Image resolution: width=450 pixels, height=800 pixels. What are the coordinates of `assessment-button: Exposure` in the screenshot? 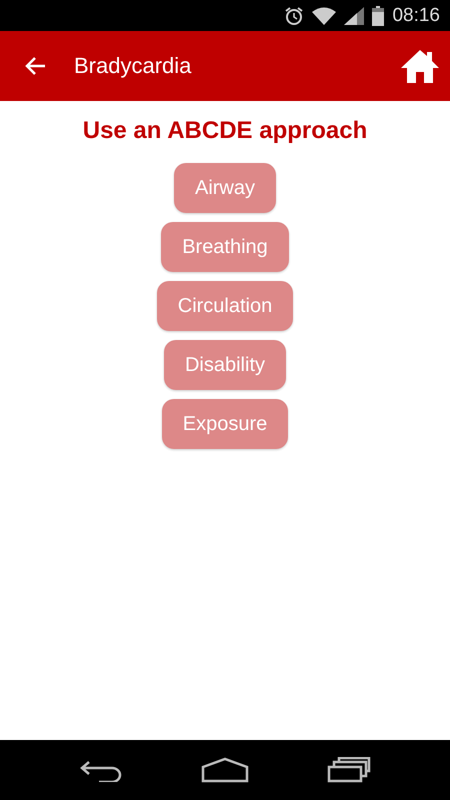 It's located at (225, 424).